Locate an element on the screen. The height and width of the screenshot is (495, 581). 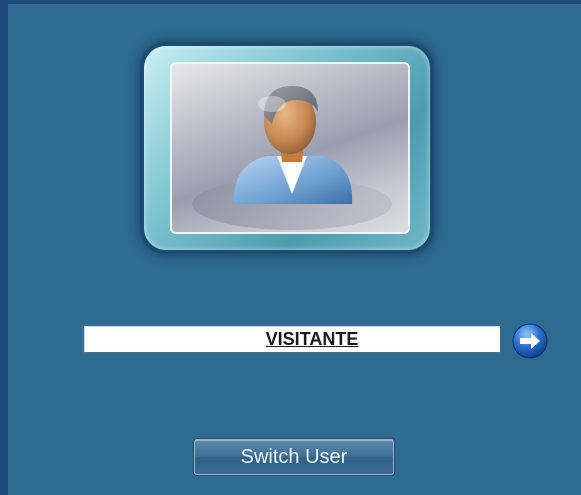
avatar is located at coordinates (290, 148).